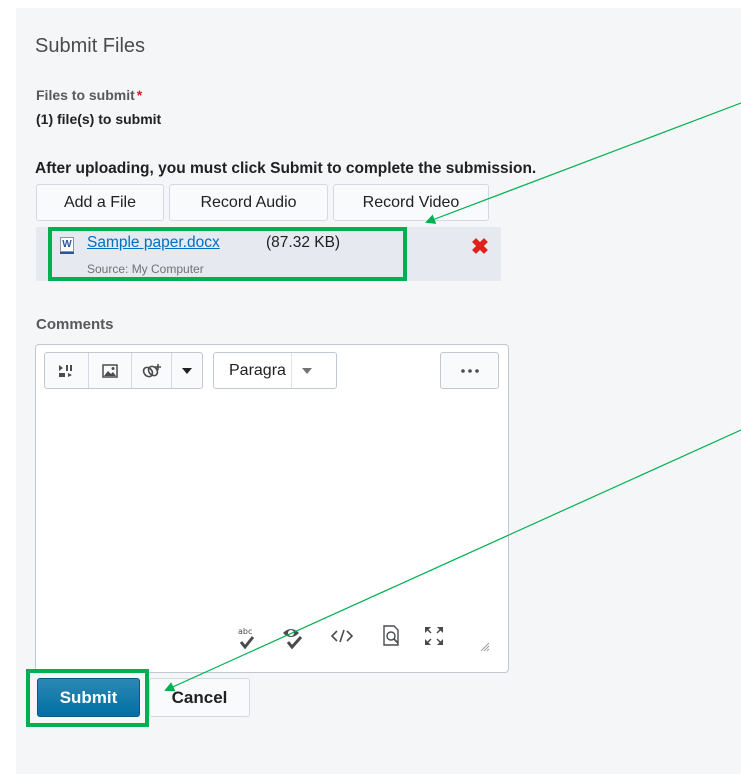  Describe the element at coordinates (110, 370) in the screenshot. I see `insert-image-icon` at that location.